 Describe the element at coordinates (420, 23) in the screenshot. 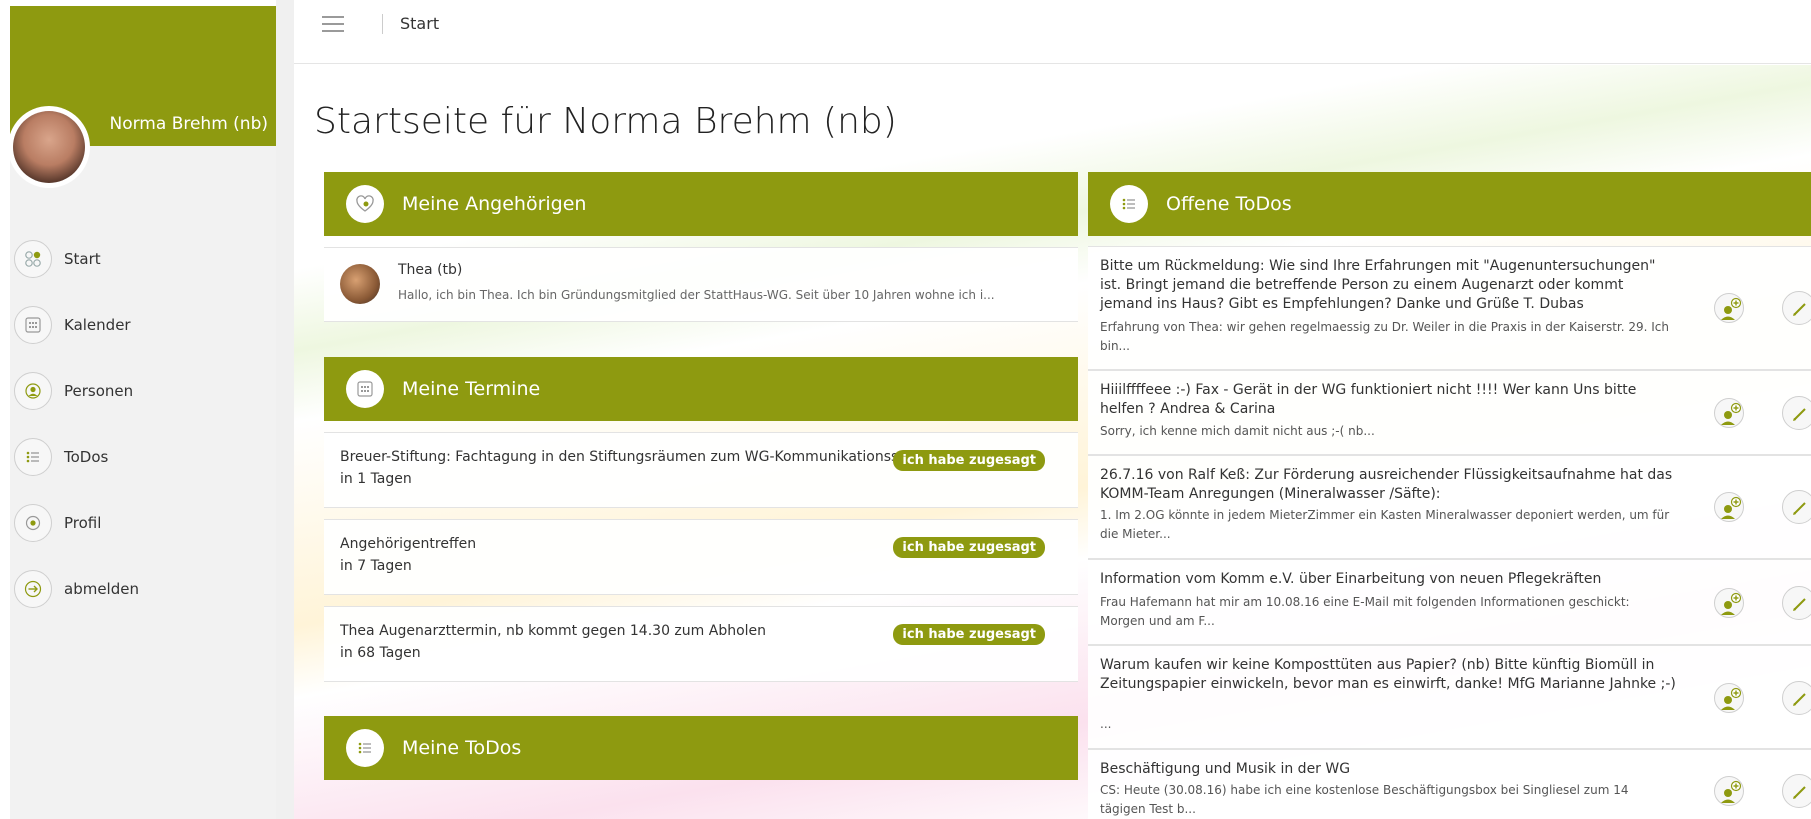

I see `breadcrumb: Start` at that location.